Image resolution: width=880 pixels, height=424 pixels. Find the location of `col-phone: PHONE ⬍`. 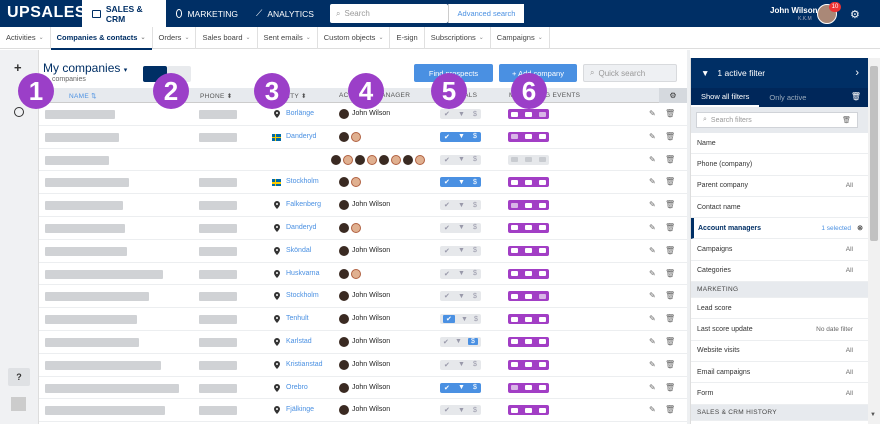

col-phone: PHONE ⬍ is located at coordinates (216, 96).